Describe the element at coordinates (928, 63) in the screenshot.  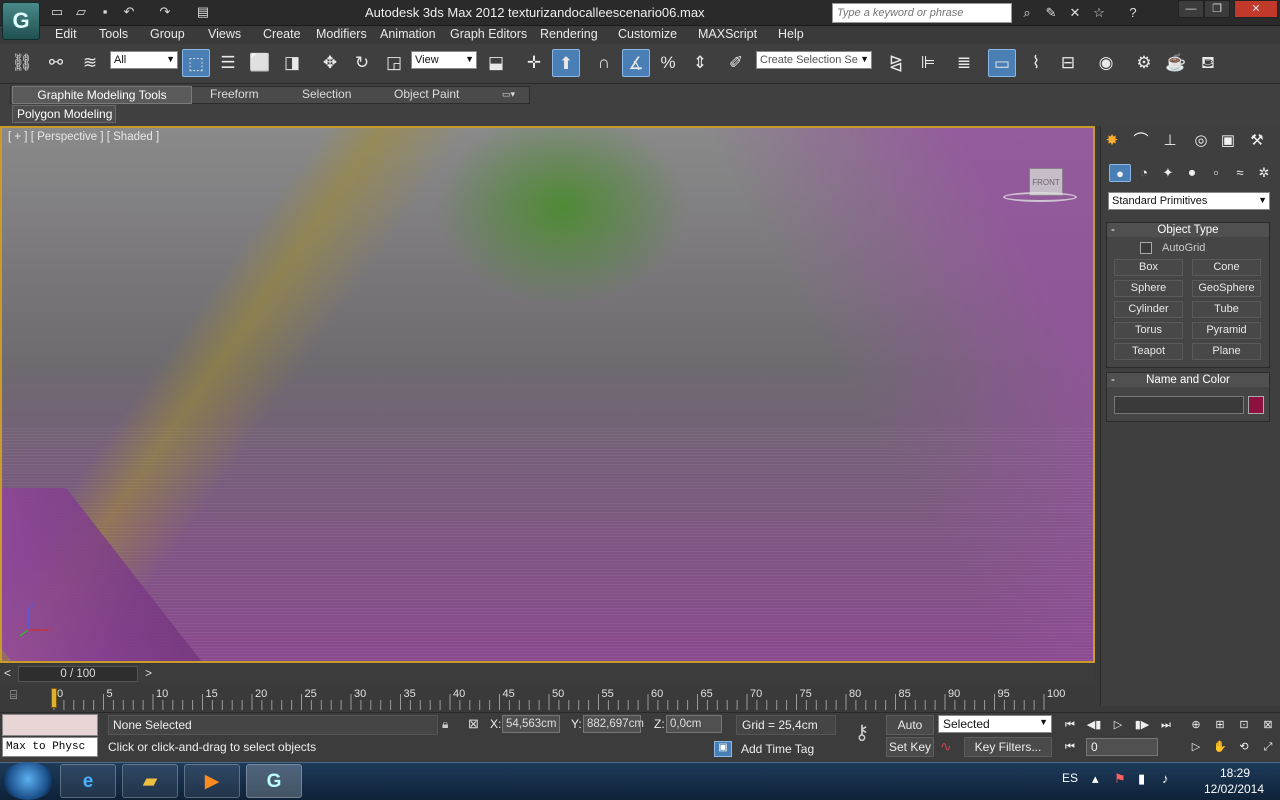
I see `align-icon: ⊫` at that location.